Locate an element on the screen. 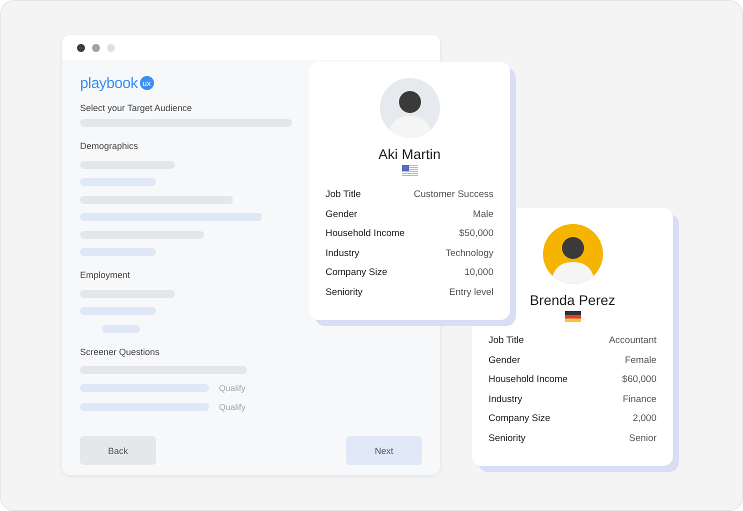 The image size is (743, 511). field-value: Senior is located at coordinates (642, 438).